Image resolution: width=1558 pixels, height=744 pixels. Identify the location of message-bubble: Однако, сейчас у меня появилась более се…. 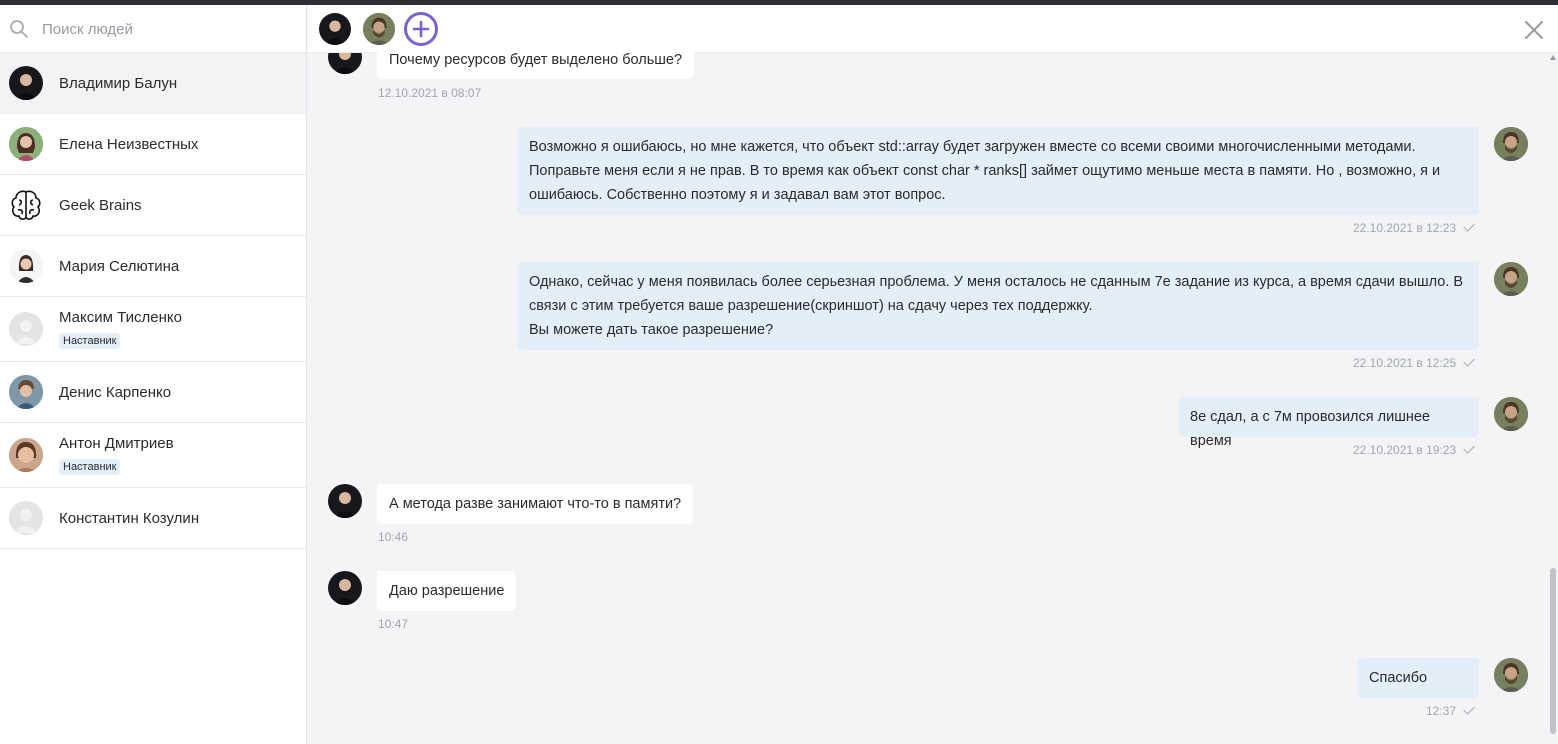
(998, 306).